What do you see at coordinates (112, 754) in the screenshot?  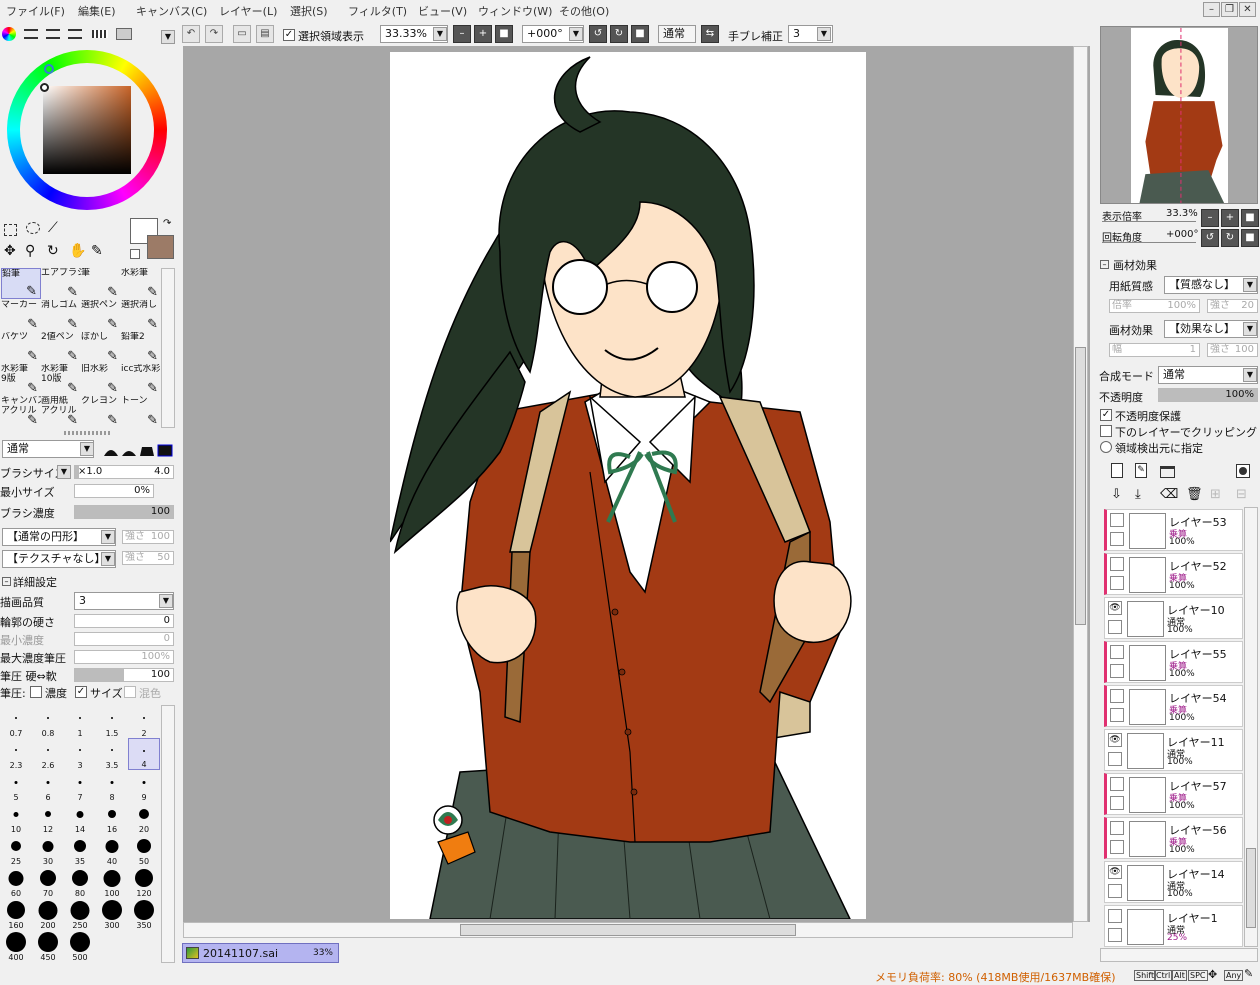 I see `brush-size-preset: 3.5` at bounding box center [112, 754].